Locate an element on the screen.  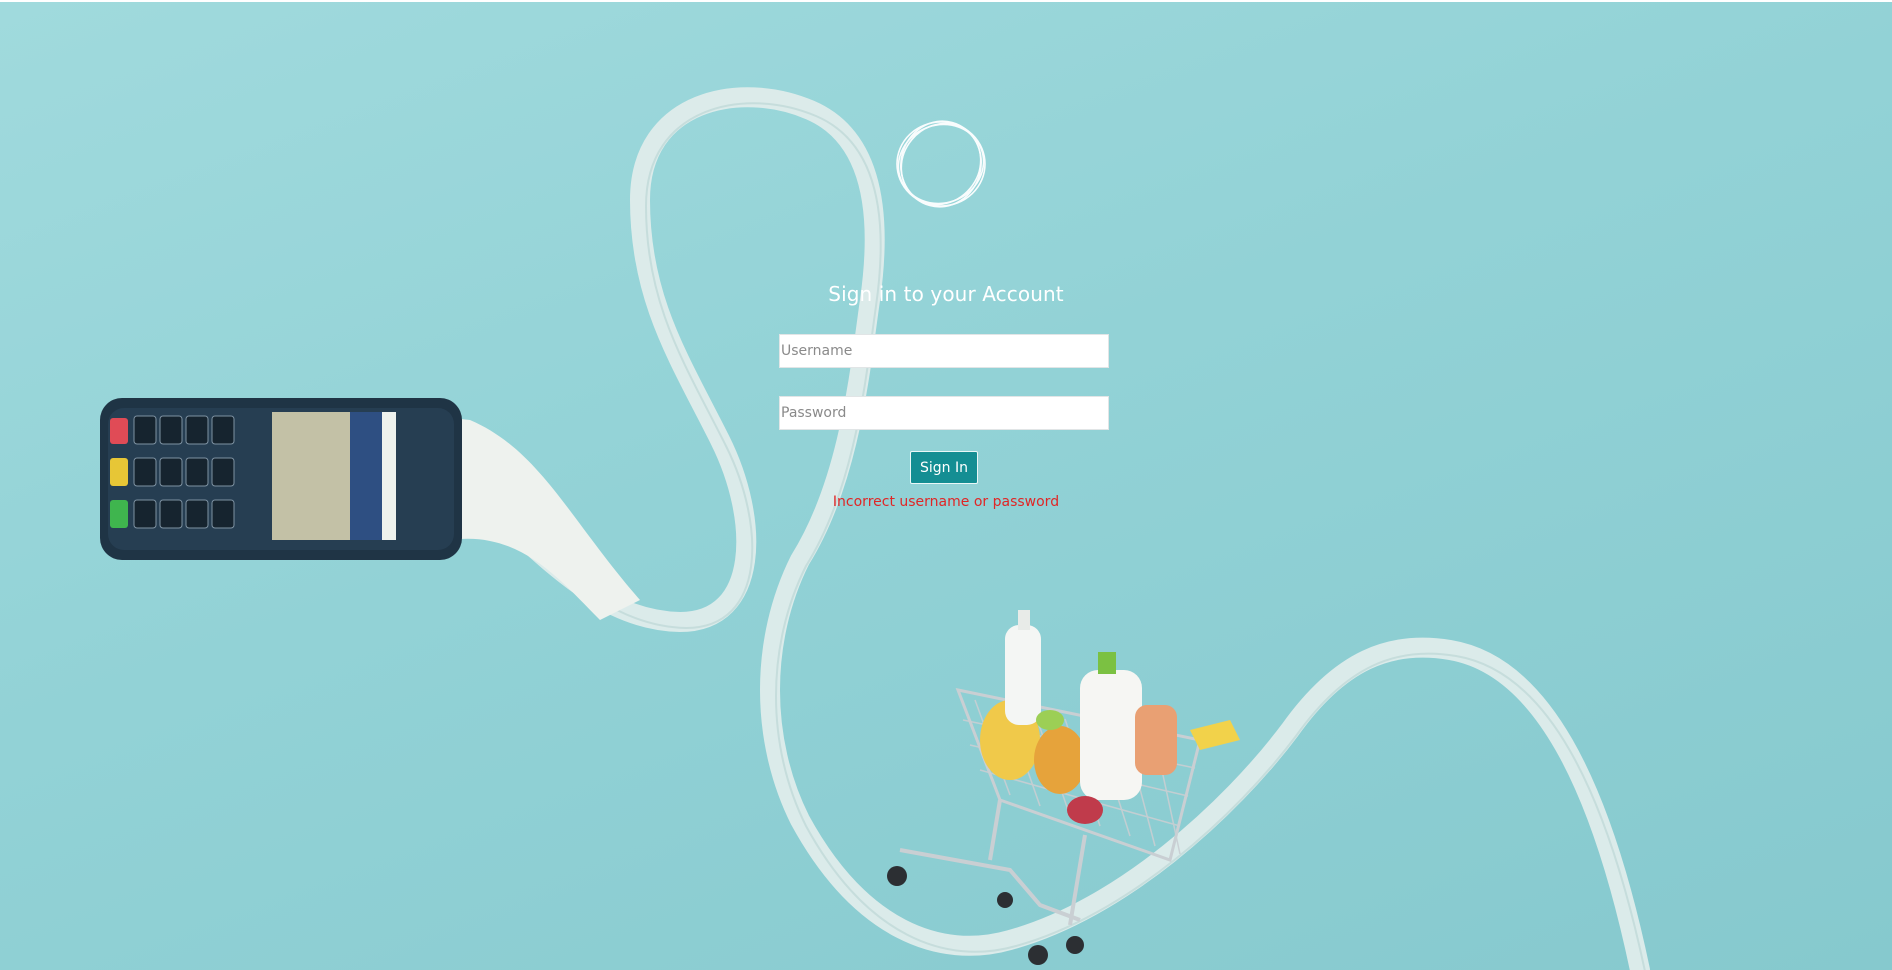
sign-in-button: Sign In is located at coordinates (944, 467).